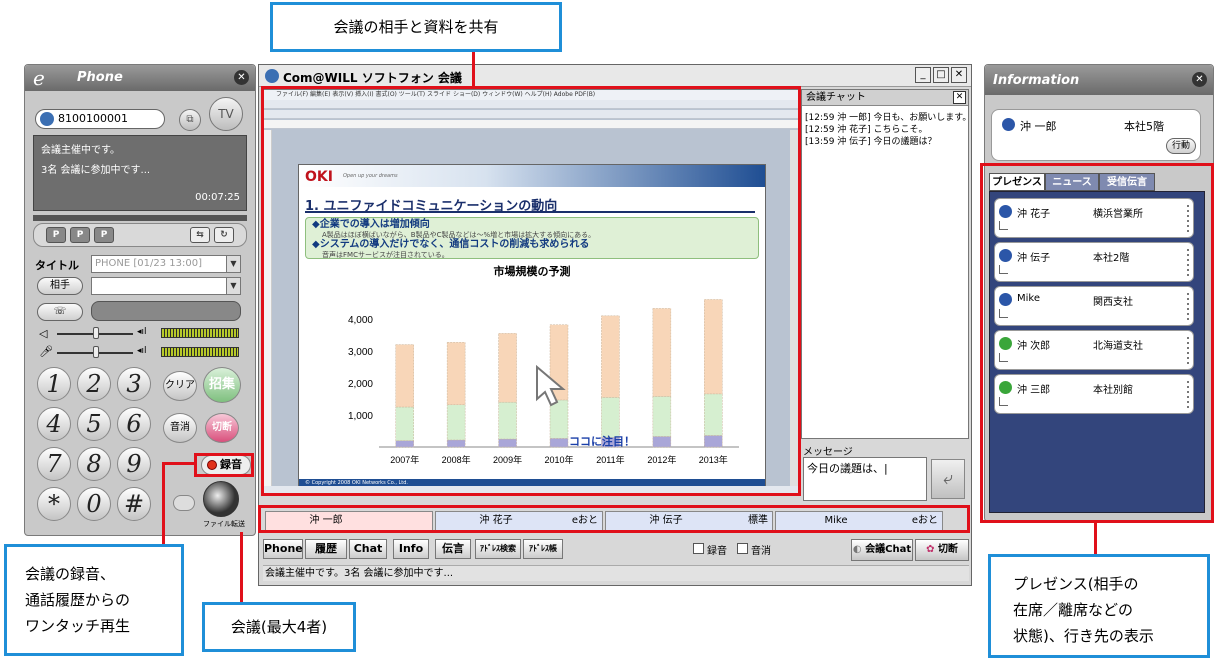 This screenshot has width=1217, height=663. I want to click on message-input: 今日の議題は、|, so click(865, 479).